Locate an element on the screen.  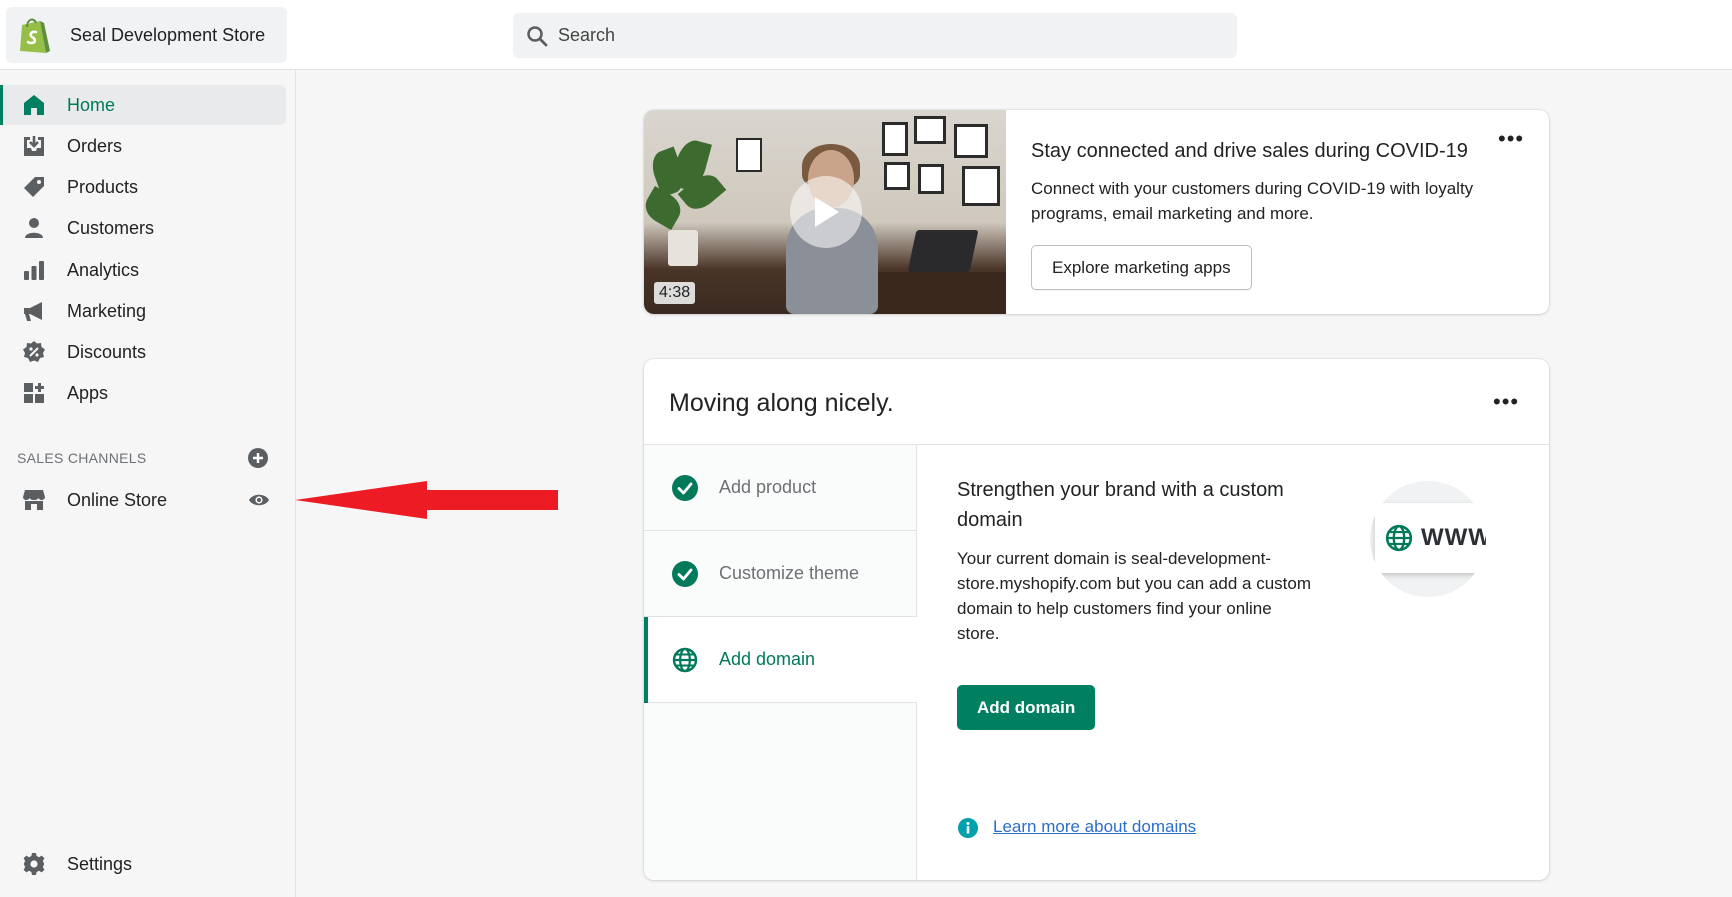
search-input is located at coordinates (878, 35).